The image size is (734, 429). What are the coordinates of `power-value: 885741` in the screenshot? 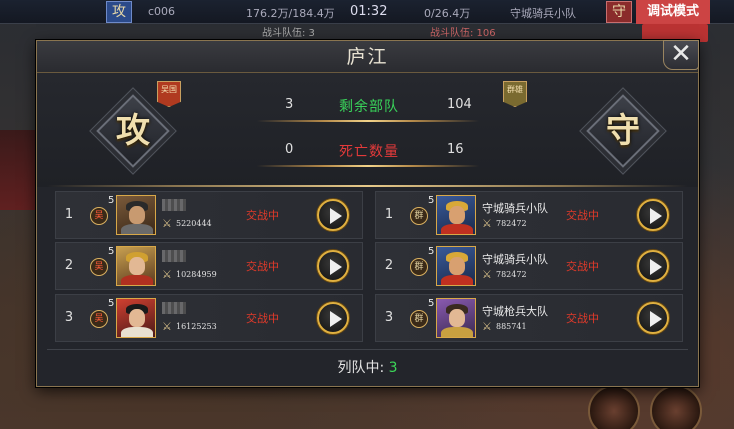 It's located at (511, 326).